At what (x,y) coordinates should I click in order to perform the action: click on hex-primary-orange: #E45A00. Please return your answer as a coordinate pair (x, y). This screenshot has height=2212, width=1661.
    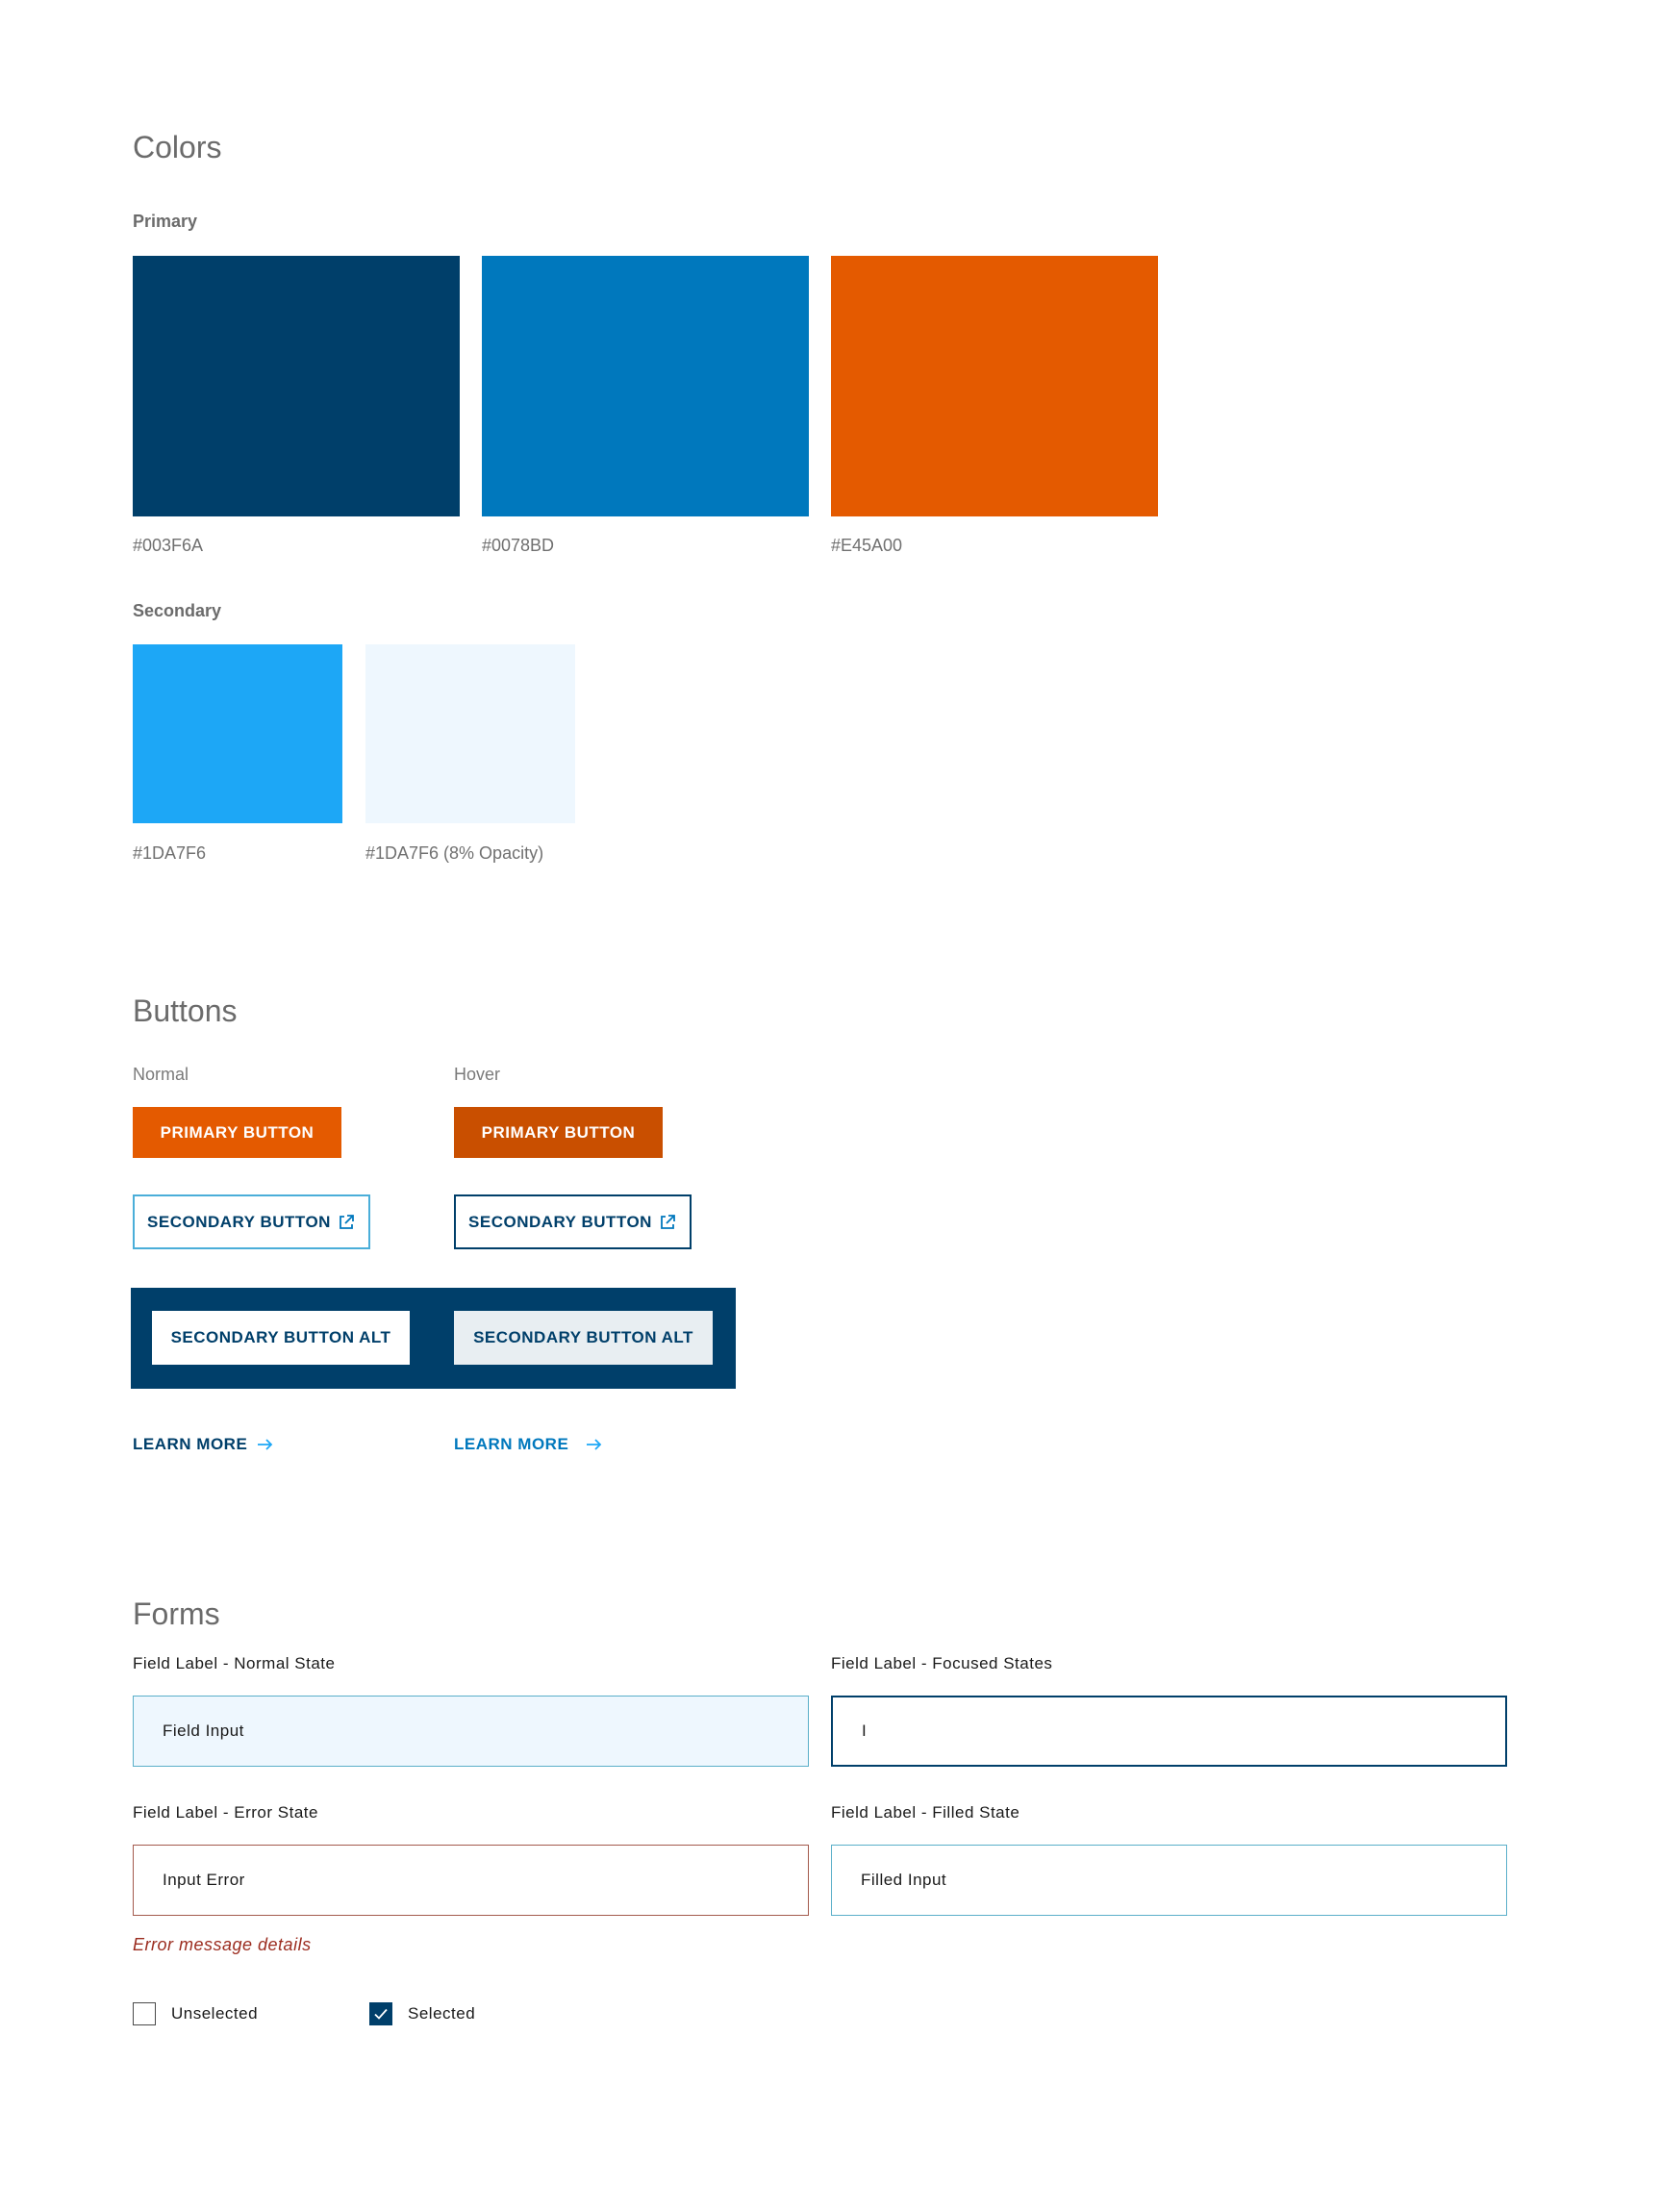
    Looking at the image, I should click on (867, 545).